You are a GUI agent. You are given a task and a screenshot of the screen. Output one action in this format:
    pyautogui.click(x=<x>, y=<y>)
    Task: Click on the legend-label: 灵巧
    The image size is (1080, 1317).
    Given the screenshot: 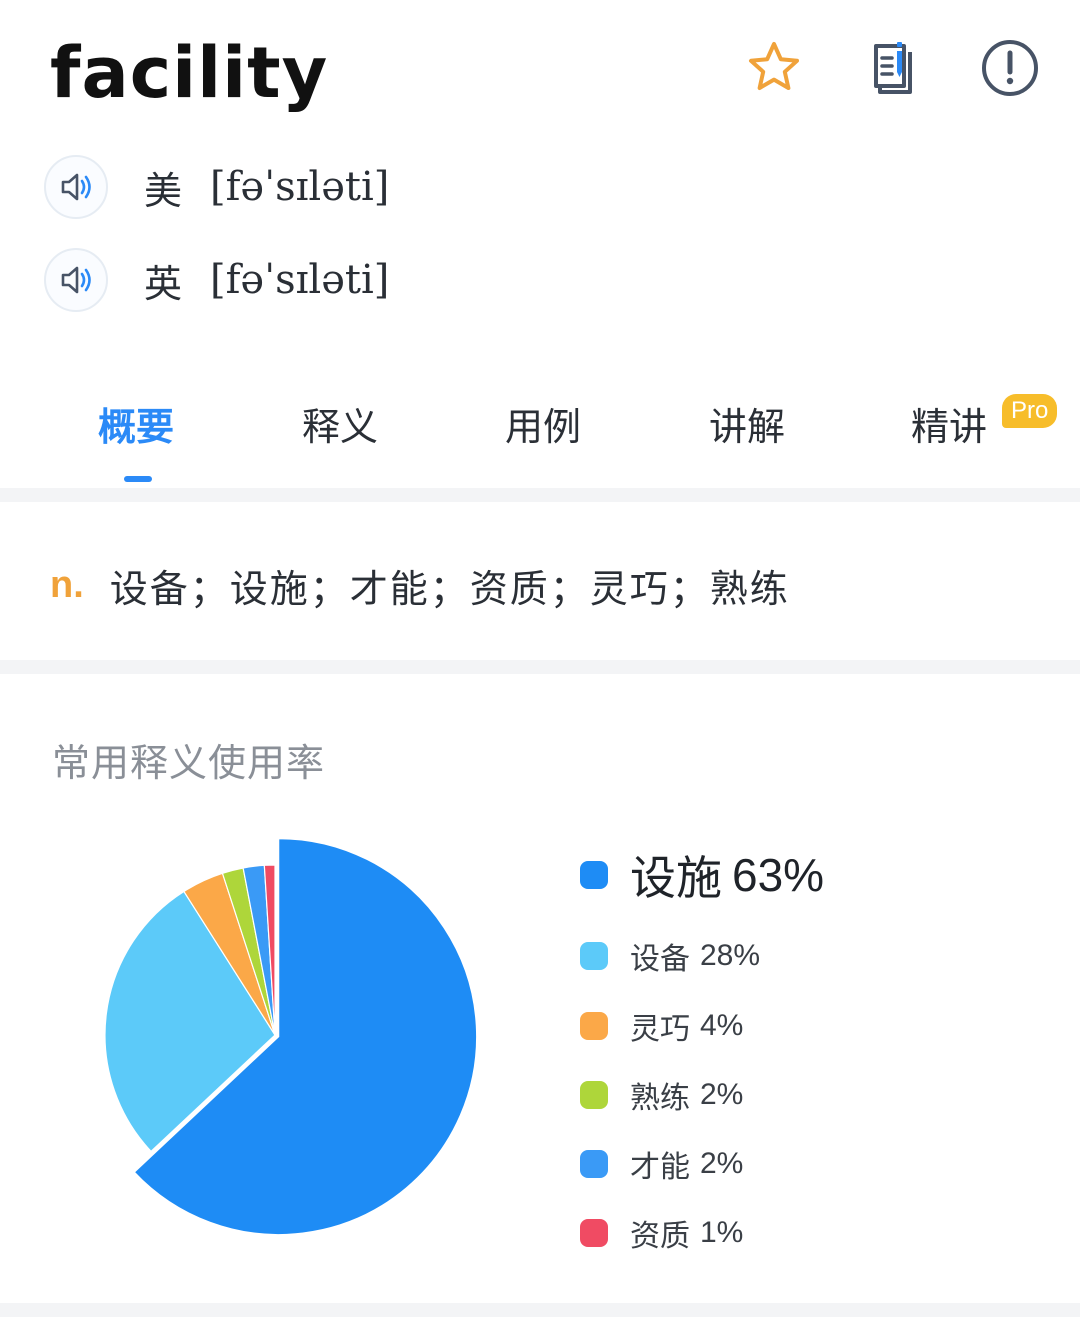 What is the action you would take?
    pyautogui.click(x=660, y=1029)
    